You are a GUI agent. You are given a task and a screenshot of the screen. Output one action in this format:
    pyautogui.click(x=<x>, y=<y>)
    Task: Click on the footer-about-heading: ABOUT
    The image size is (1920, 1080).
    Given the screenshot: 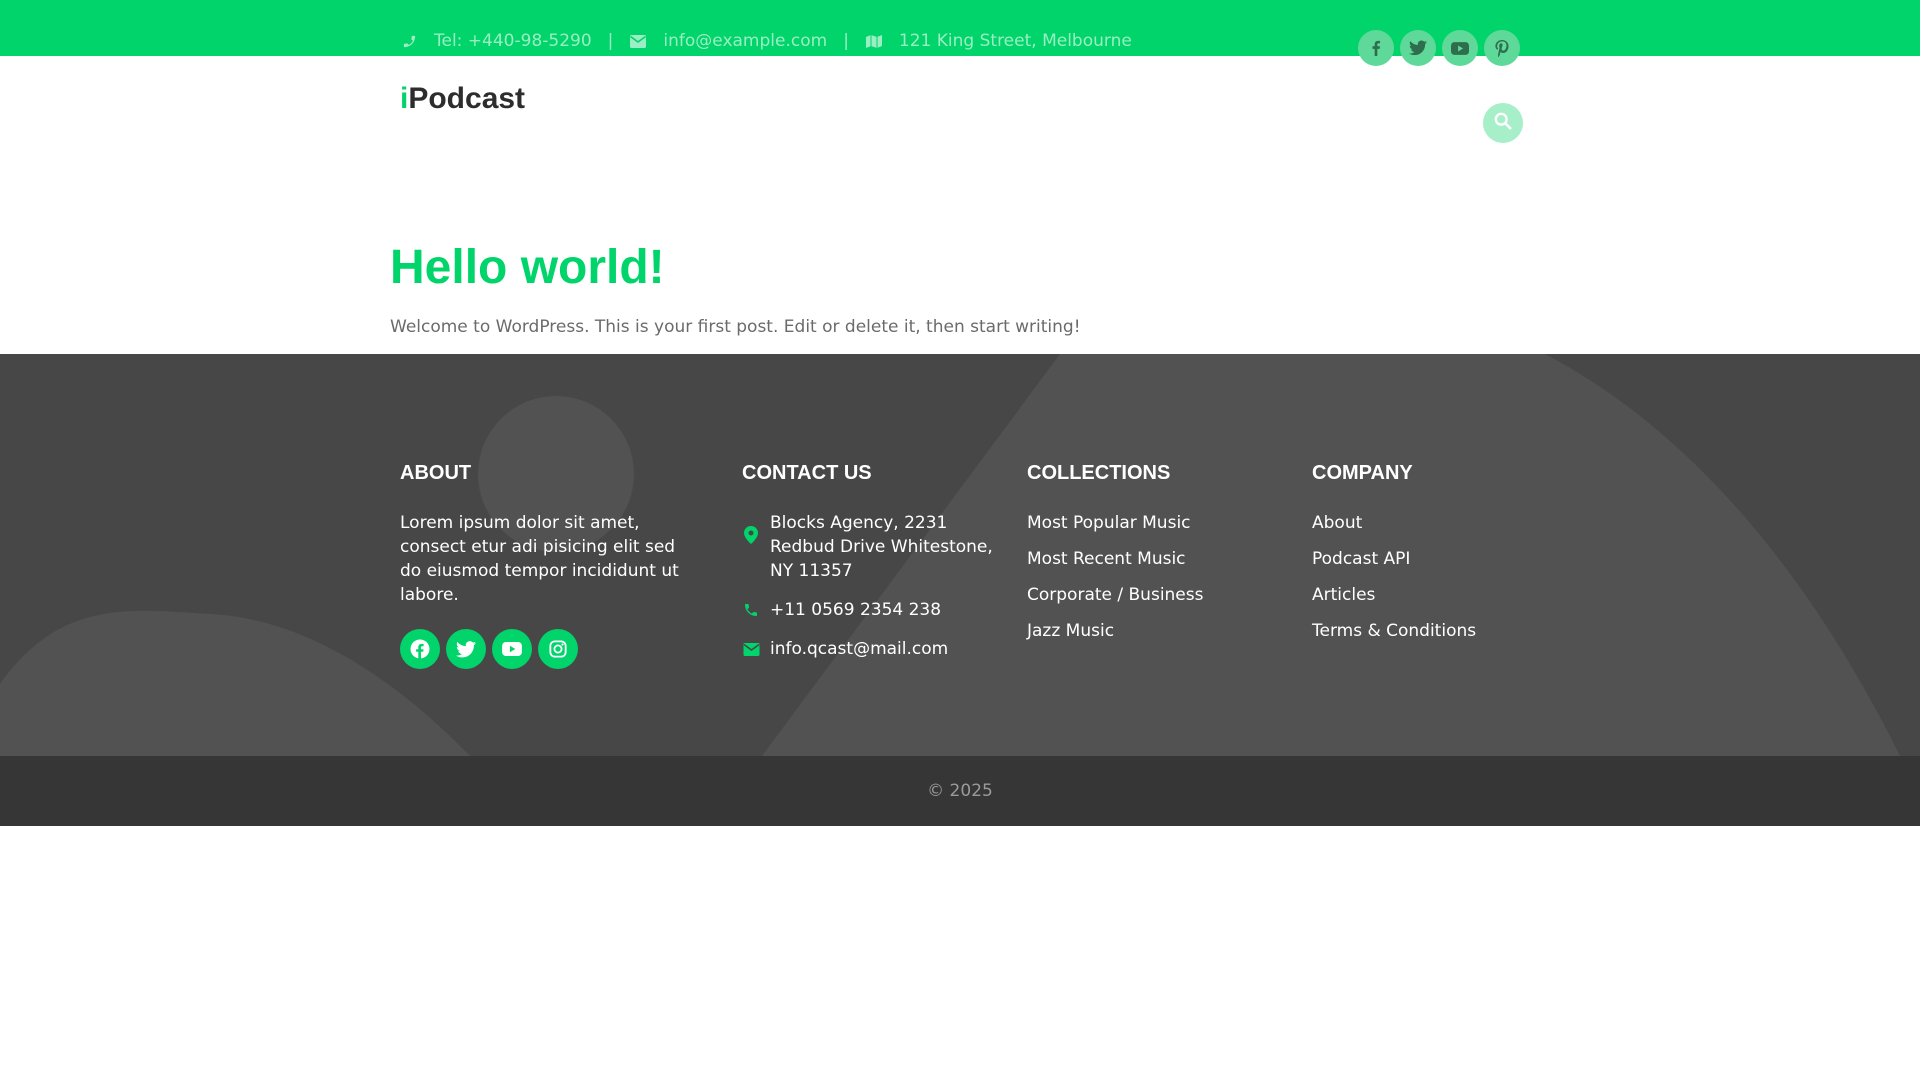 What is the action you would take?
    pyautogui.click(x=436, y=473)
    